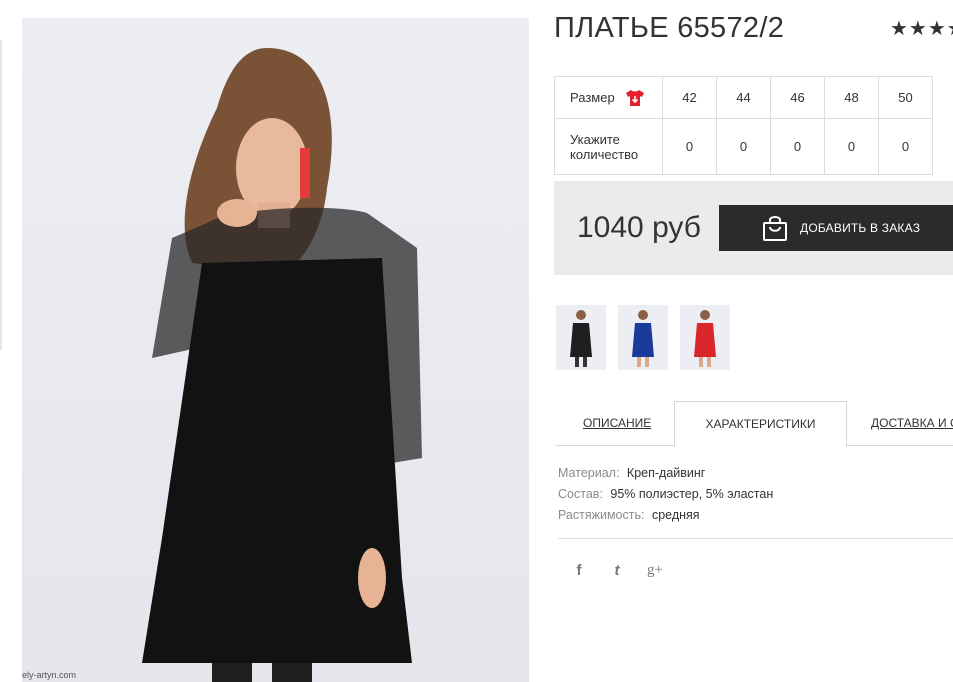 The width and height of the screenshot is (953, 682). What do you see at coordinates (851, 97) in the screenshot?
I see `size-48: 48` at bounding box center [851, 97].